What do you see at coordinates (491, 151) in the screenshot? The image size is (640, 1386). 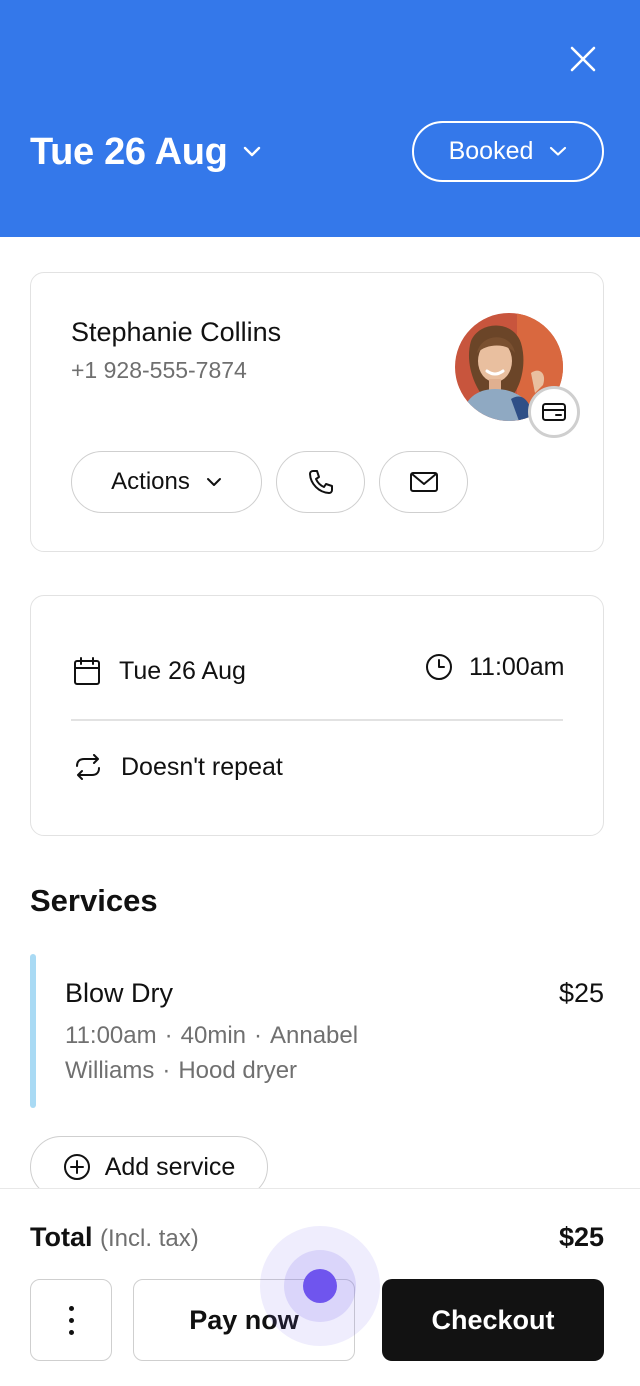 I see `status-label: Booked` at bounding box center [491, 151].